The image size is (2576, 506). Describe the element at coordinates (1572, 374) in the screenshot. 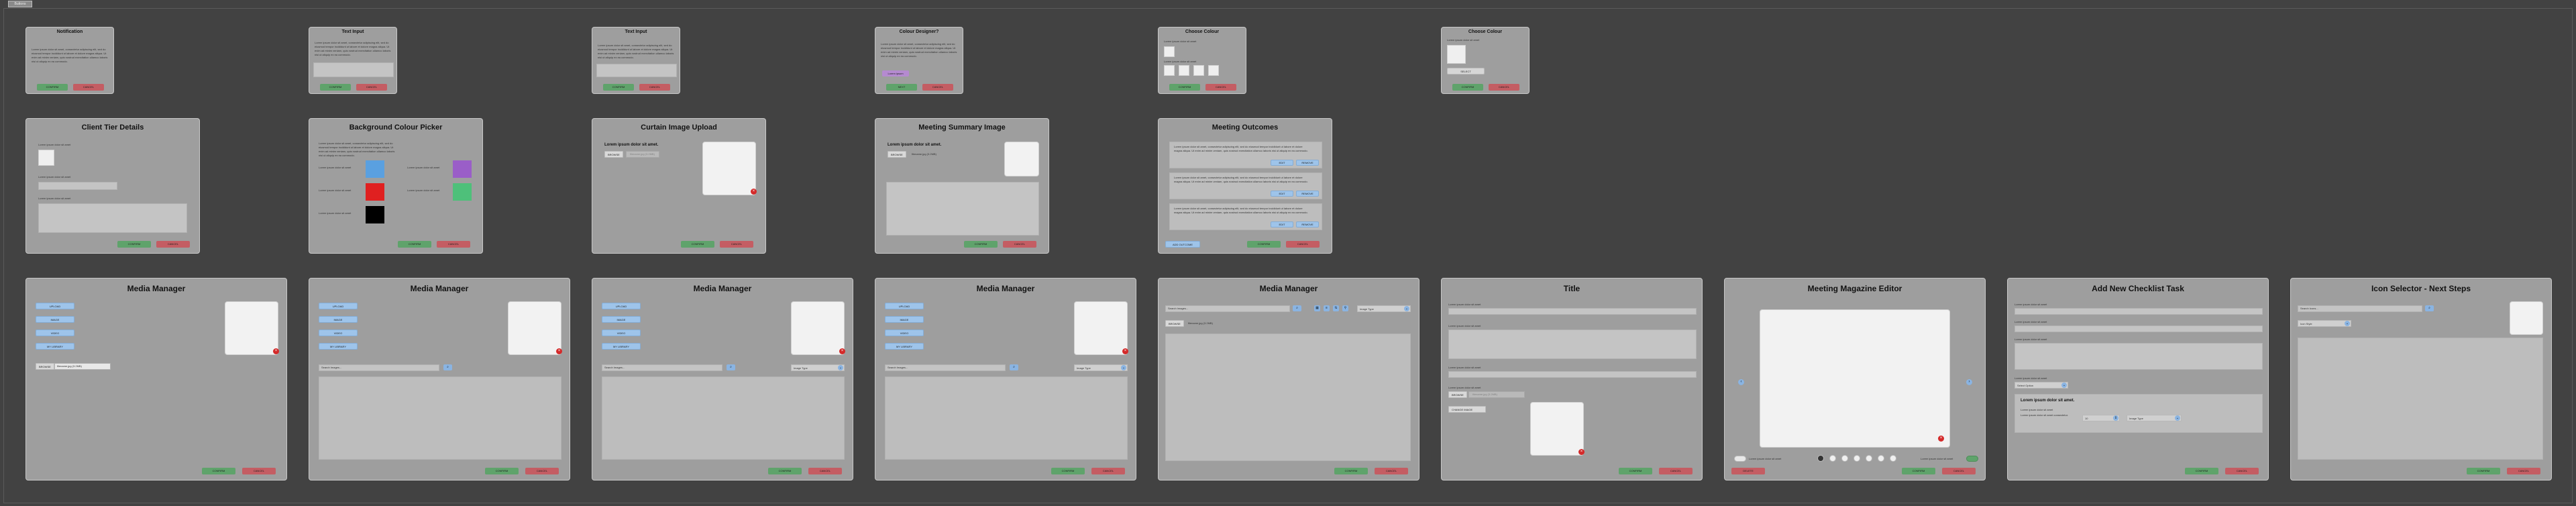

I see `subtitle-field` at that location.